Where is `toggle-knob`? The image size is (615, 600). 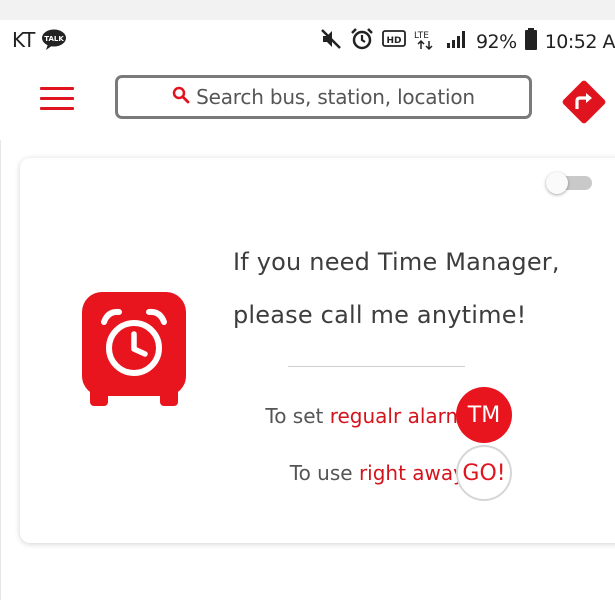
toggle-knob is located at coordinates (557, 183).